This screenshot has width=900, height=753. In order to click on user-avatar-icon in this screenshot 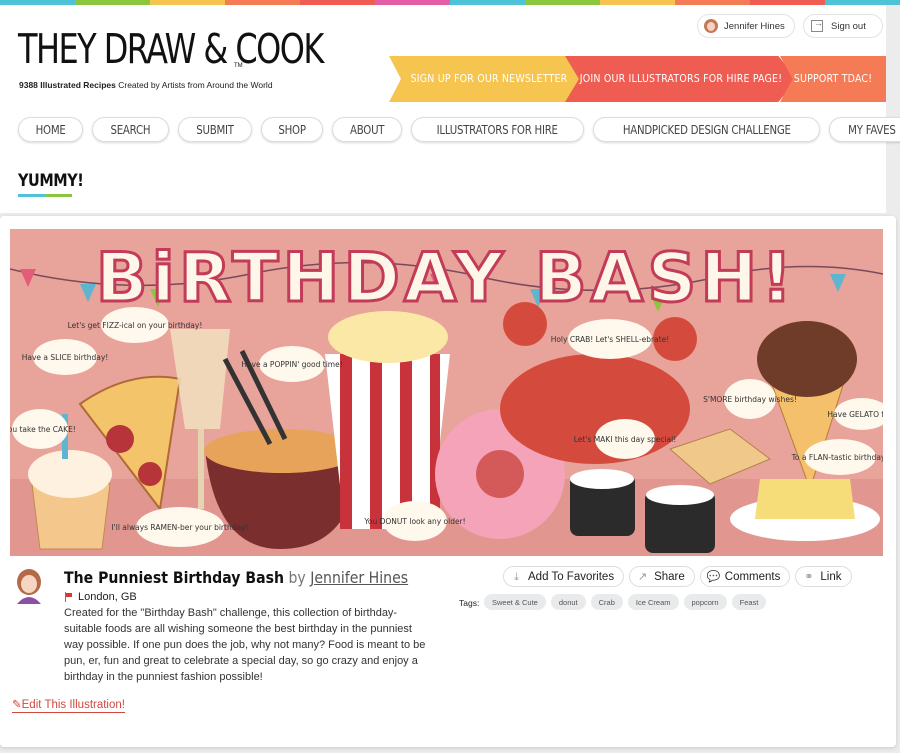, I will do `click(711, 26)`.